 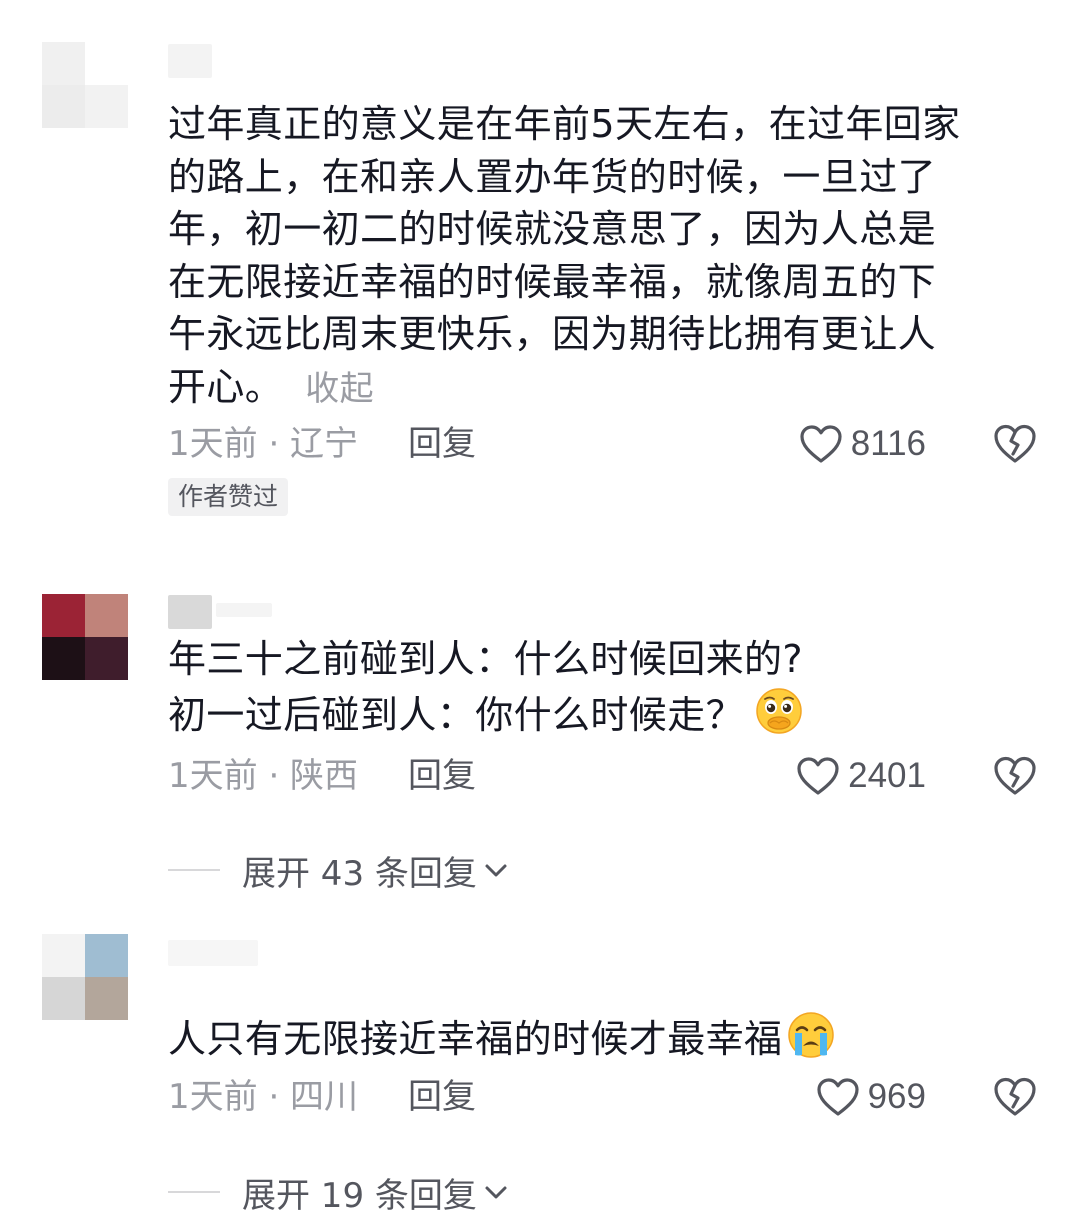 I want to click on comment-meta: 1天前 · 陕西 回复 2401, so click(x=603, y=776).